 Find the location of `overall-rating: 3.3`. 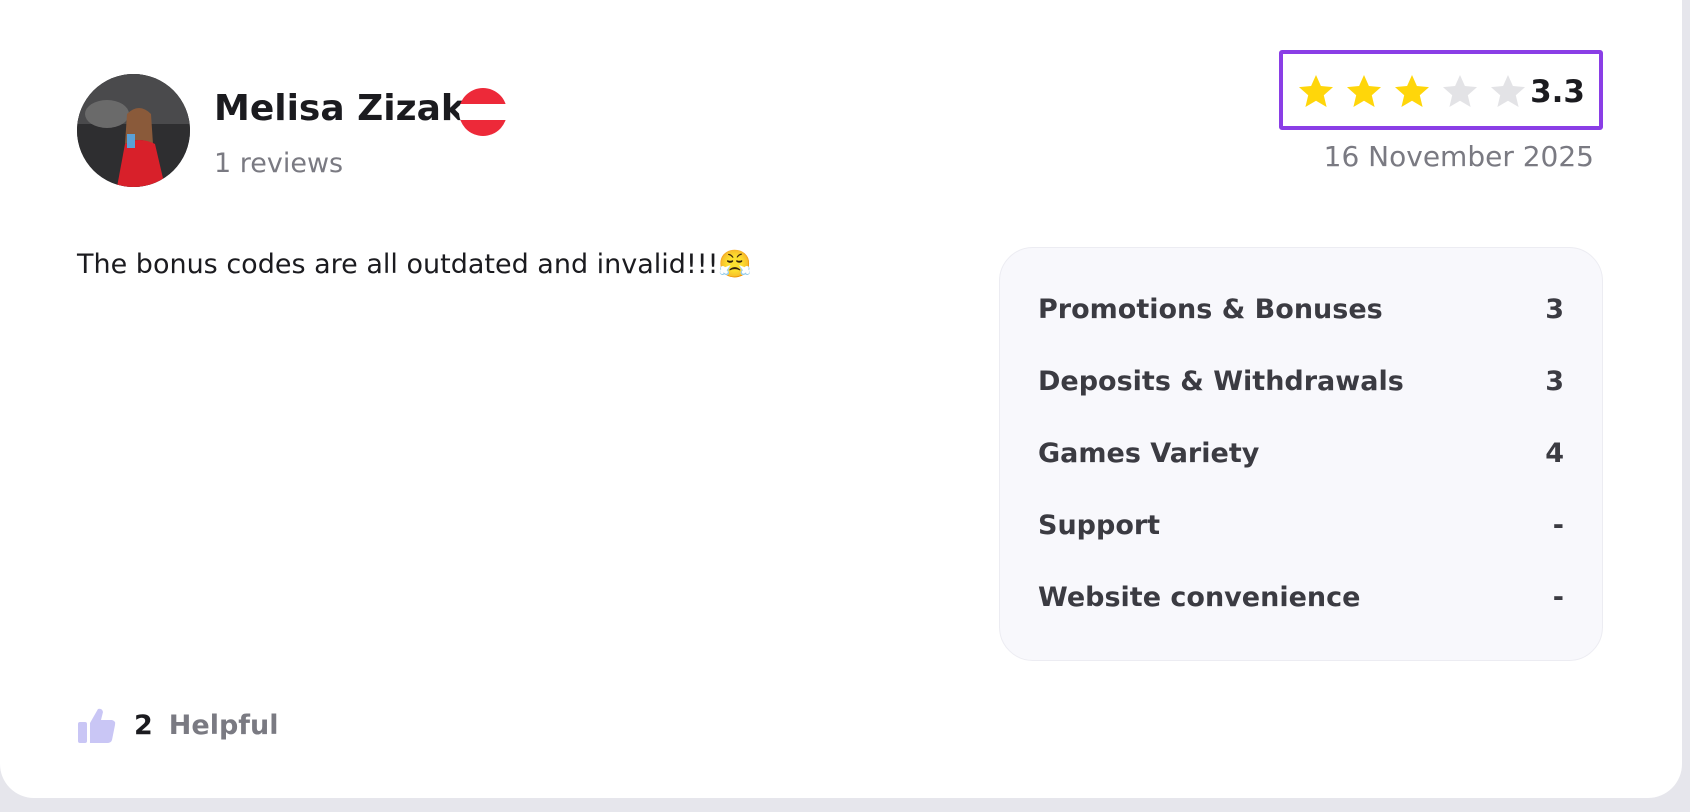

overall-rating: 3.3 is located at coordinates (1441, 90).